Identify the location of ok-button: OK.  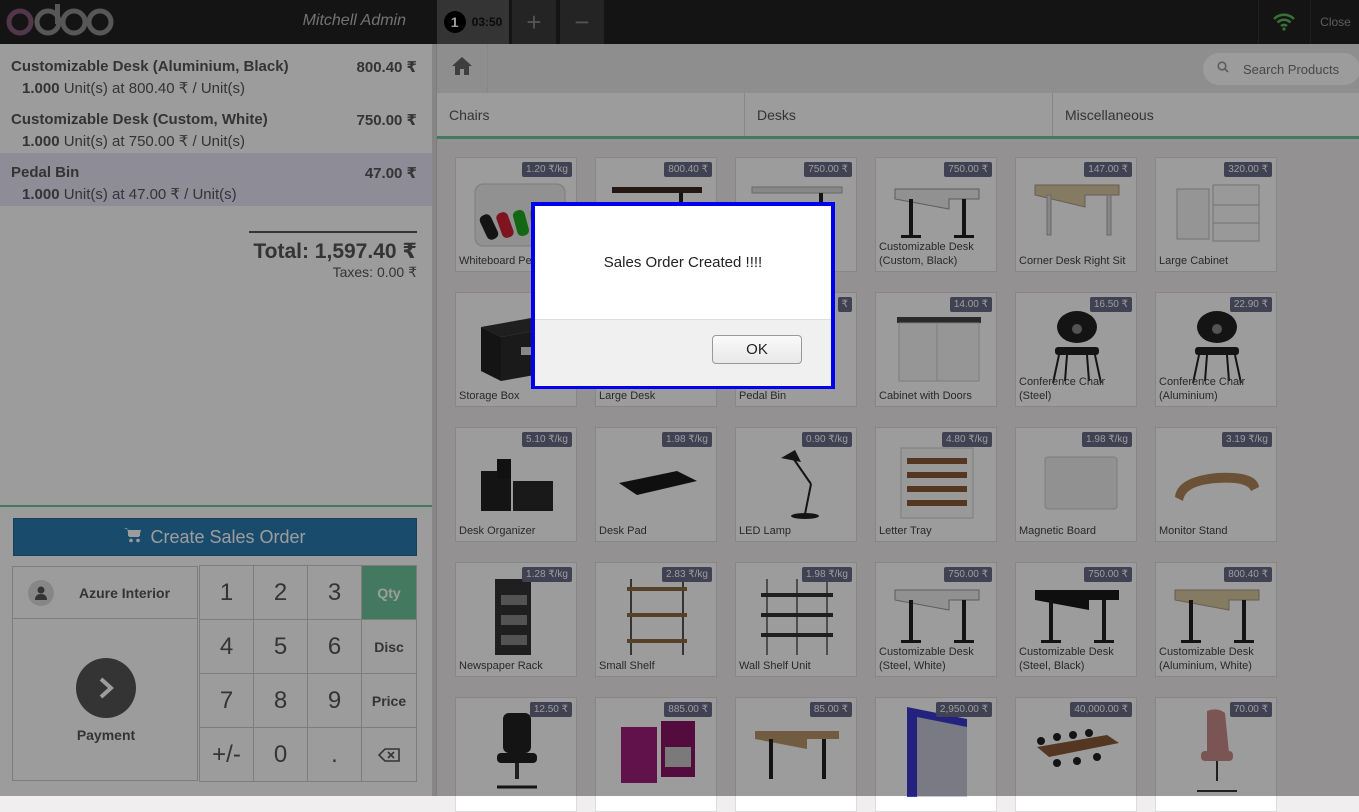
(757, 349).